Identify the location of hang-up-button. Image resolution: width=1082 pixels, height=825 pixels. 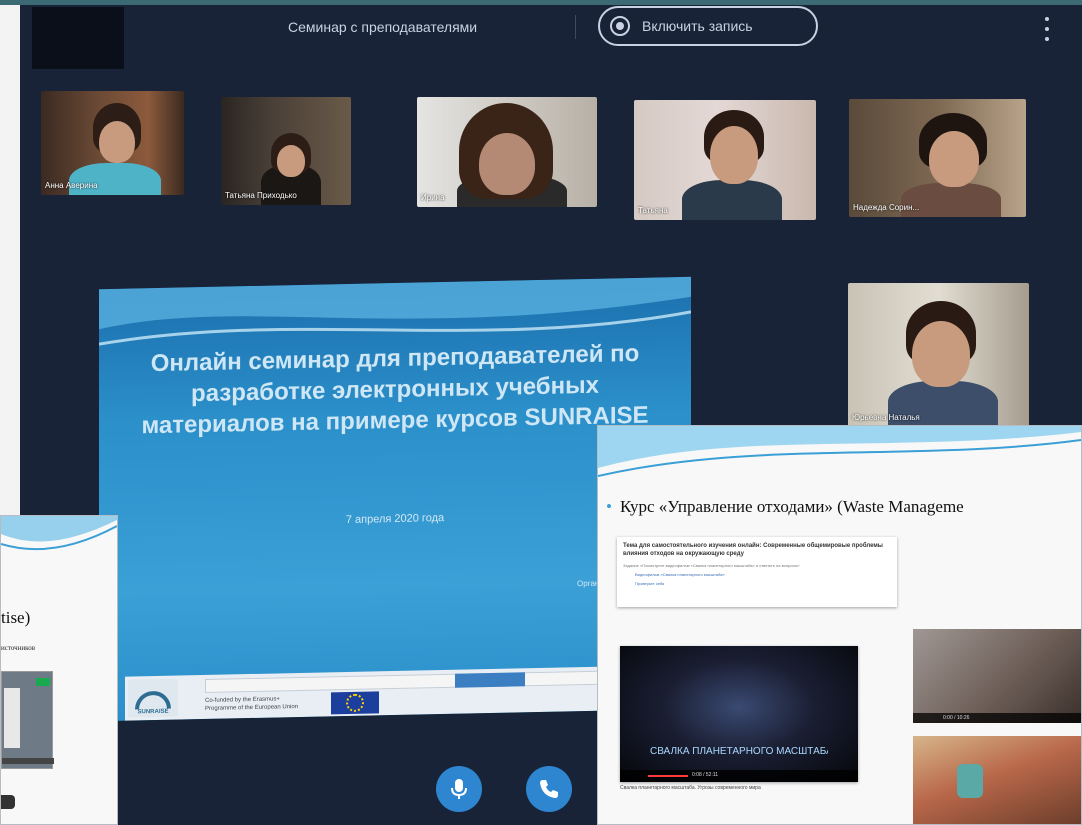
(549, 789).